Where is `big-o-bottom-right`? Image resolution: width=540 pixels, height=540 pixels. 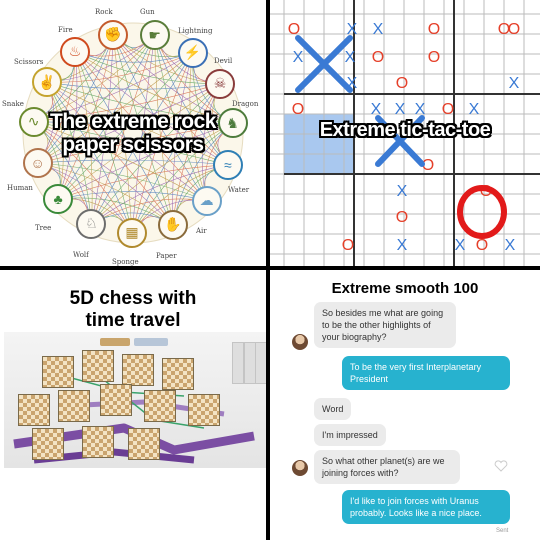
big-o-bottom-right is located at coordinates (482, 212).